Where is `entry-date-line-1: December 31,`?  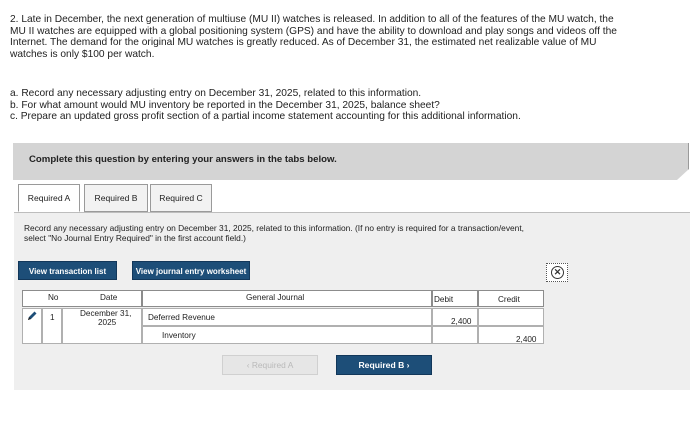
entry-date-line-1: December 31, is located at coordinates (106, 313).